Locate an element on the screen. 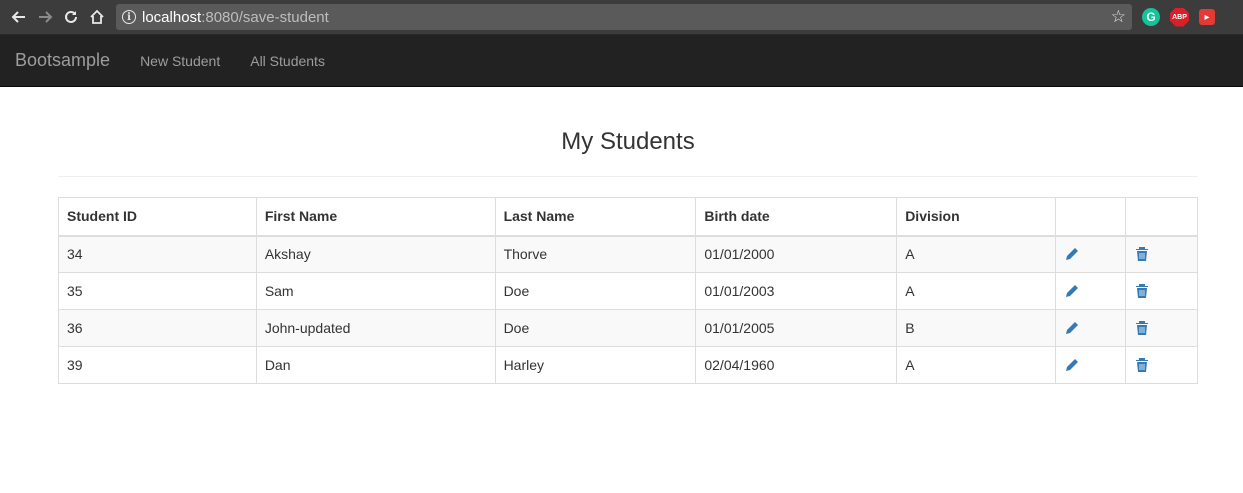 Image resolution: width=1243 pixels, height=493 pixels. url-host: localhost is located at coordinates (172, 17).